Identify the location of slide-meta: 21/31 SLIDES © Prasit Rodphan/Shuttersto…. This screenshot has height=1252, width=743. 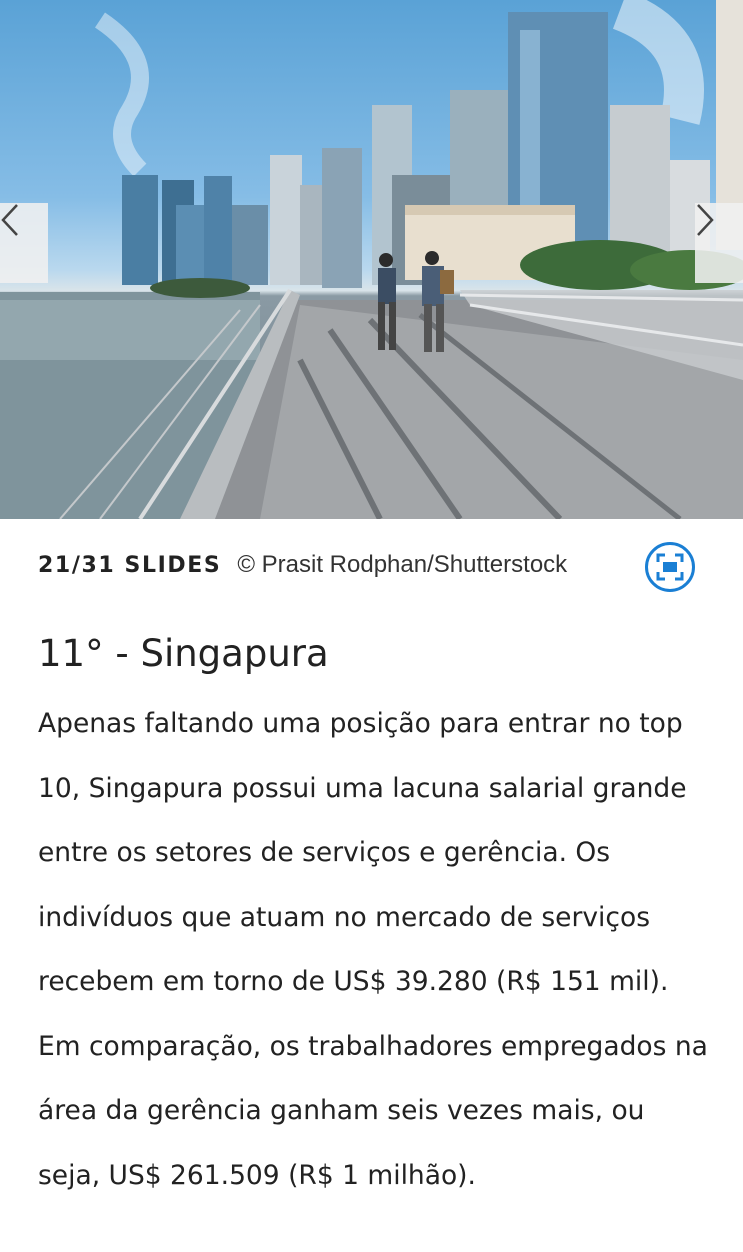
(368, 565).